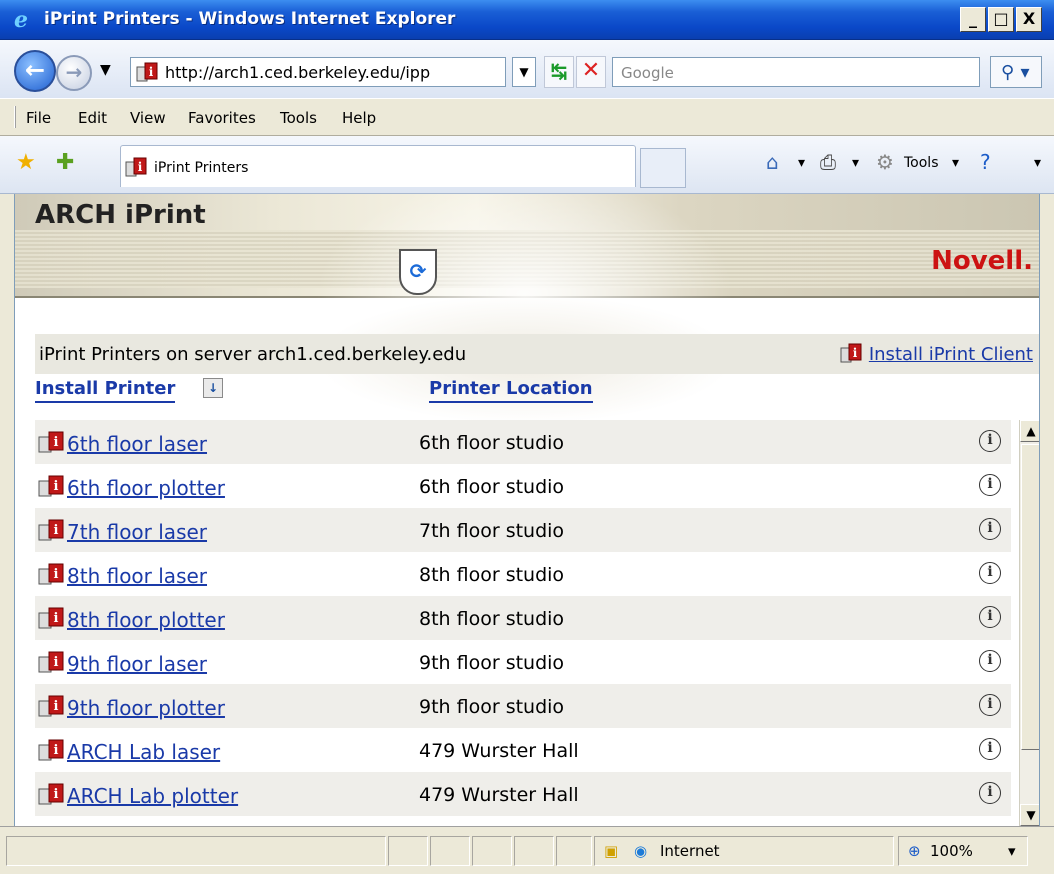  I want to click on status-message-panel, so click(196, 851).